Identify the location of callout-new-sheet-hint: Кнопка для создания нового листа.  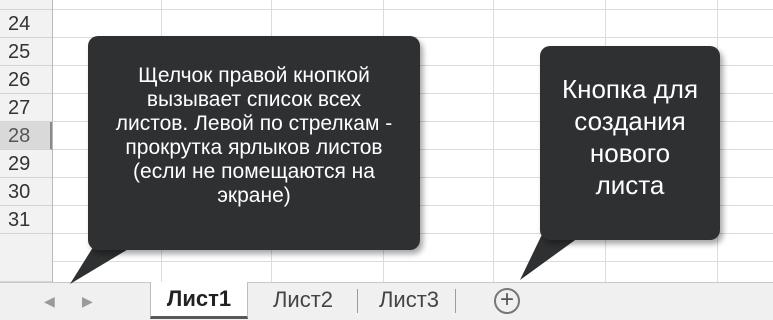
(630, 143).